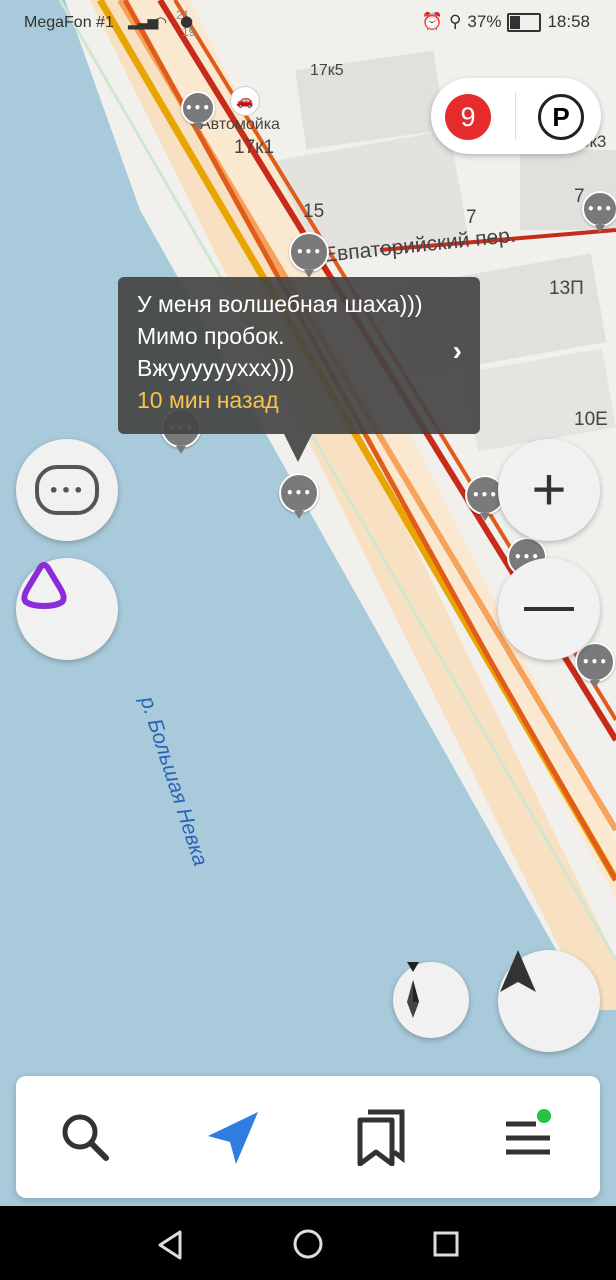  I want to click on map-label-autowash: Автомойка, so click(240, 124).